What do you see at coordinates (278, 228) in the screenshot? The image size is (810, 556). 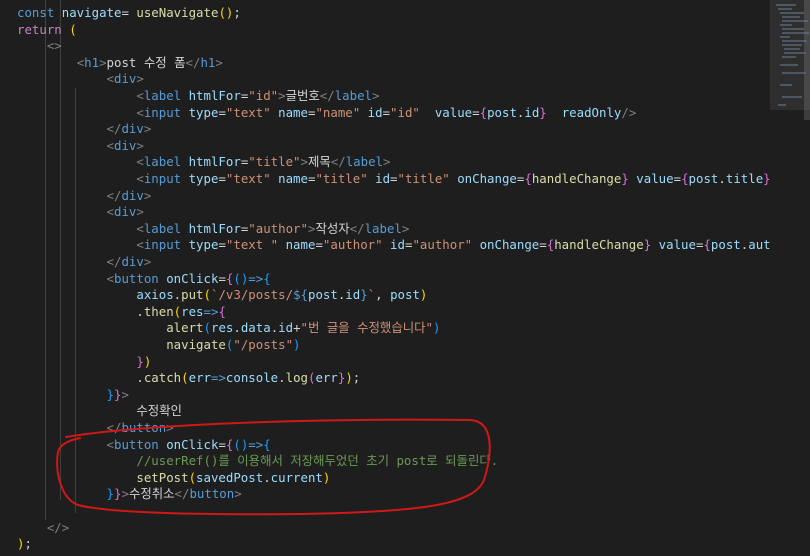 I see `code-token: "author"` at bounding box center [278, 228].